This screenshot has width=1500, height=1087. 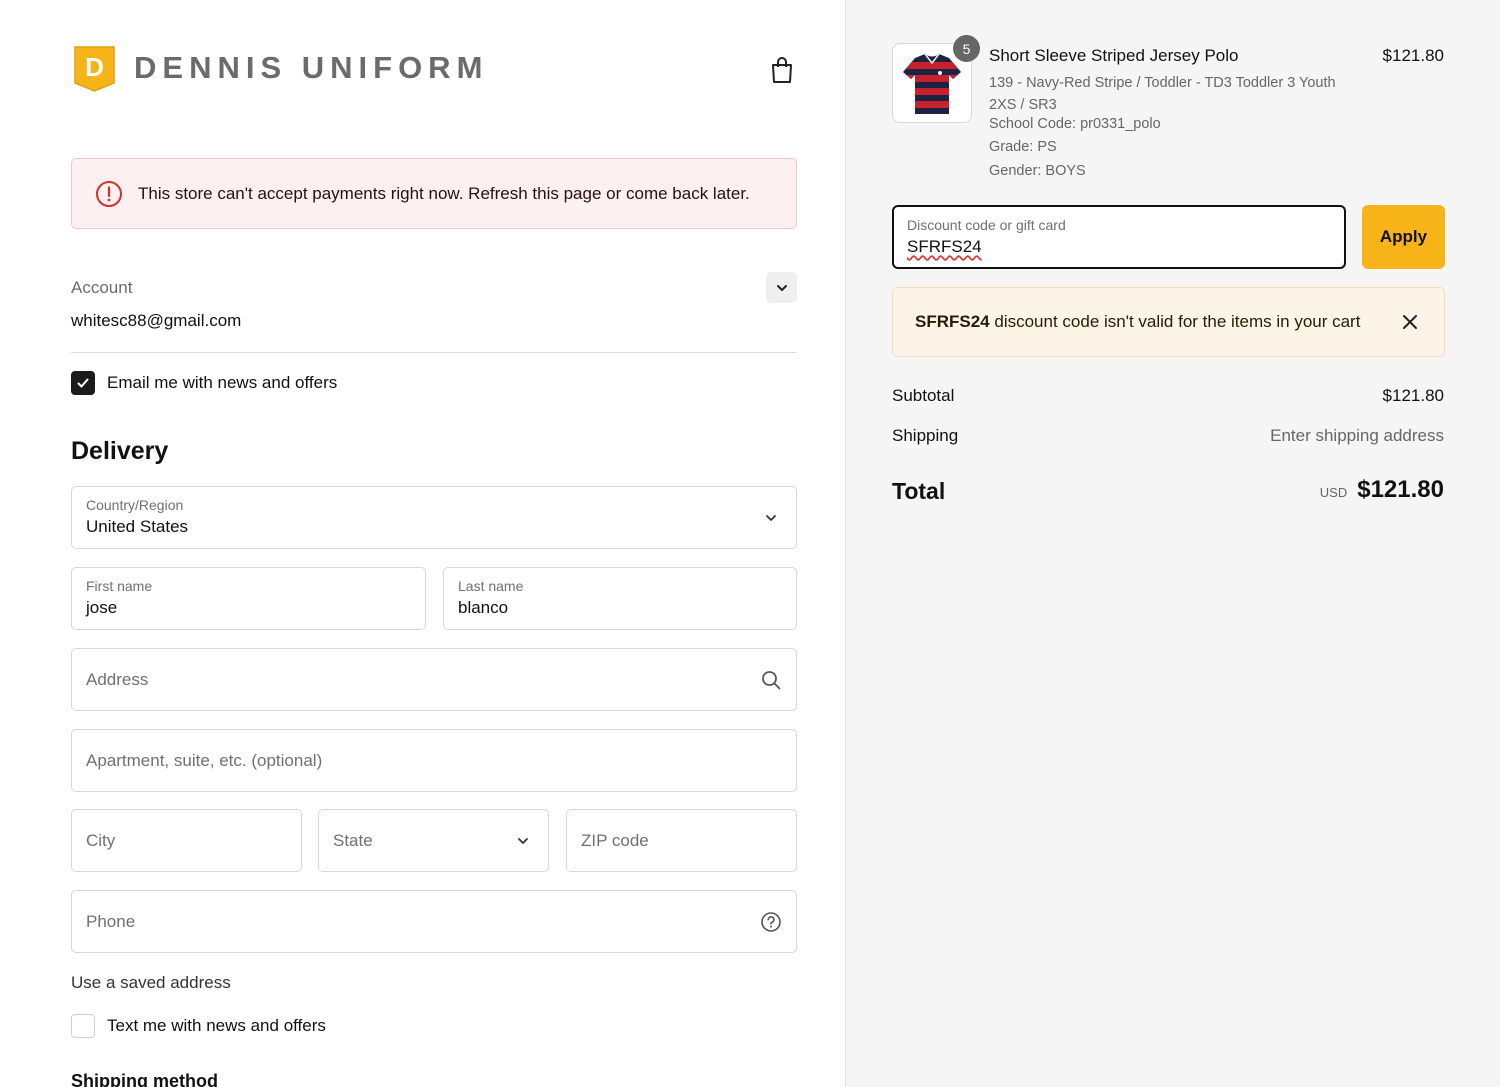 I want to click on zip-field: ZIP code, so click(x=681, y=840).